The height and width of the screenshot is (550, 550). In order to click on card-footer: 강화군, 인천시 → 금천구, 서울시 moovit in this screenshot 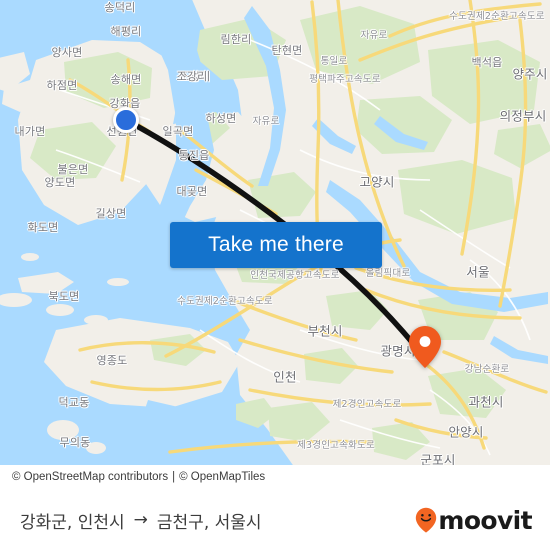, I will do `click(275, 519)`.